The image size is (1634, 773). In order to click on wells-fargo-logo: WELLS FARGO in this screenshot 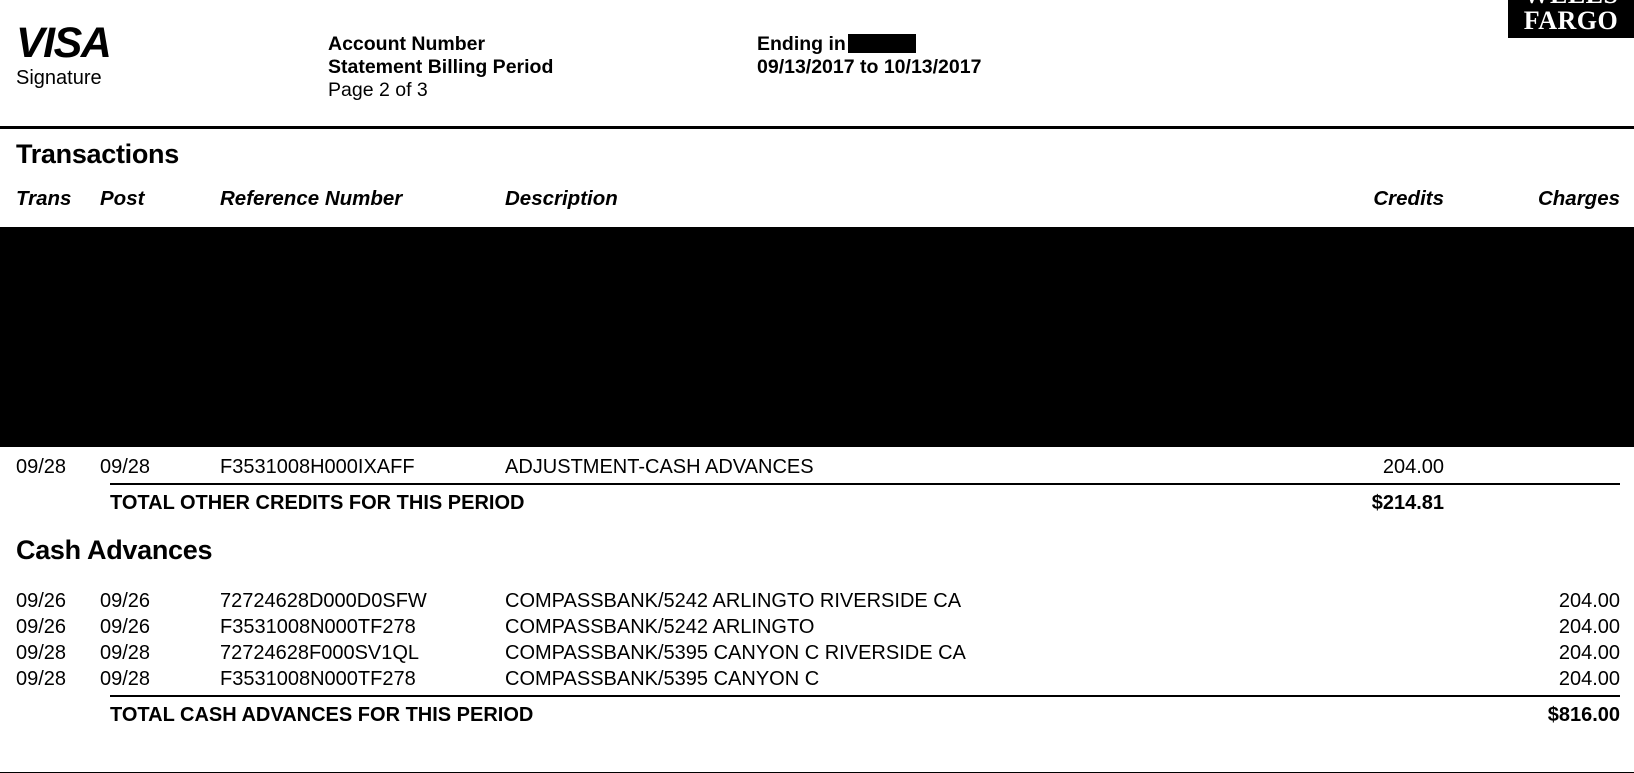, I will do `click(1571, 19)`.